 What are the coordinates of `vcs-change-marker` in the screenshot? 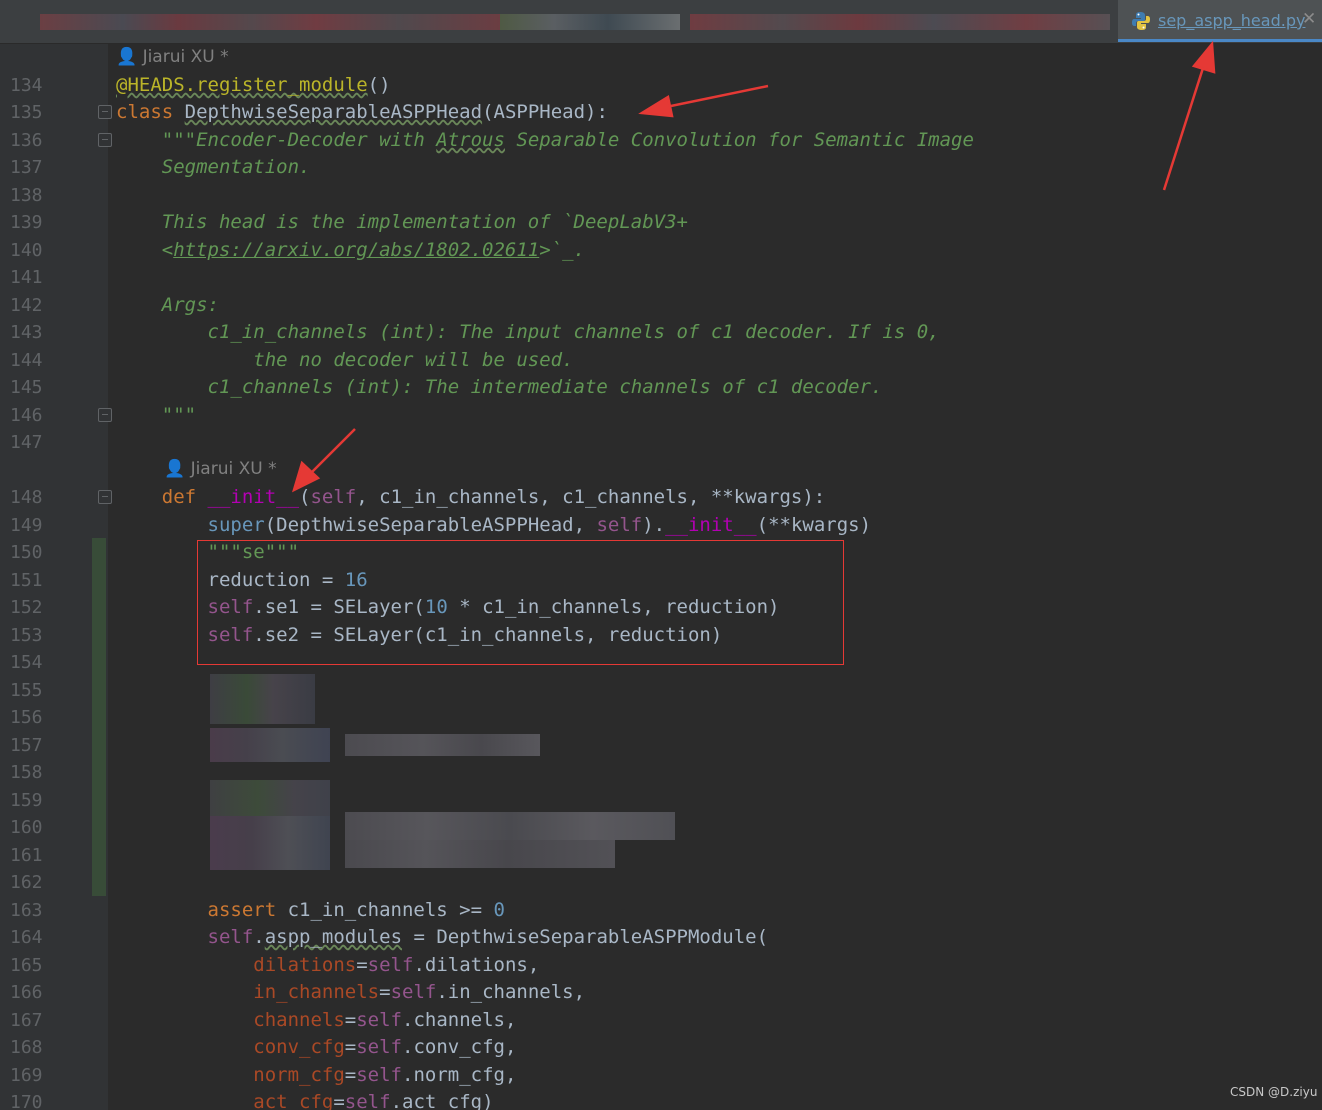 It's located at (99, 717).